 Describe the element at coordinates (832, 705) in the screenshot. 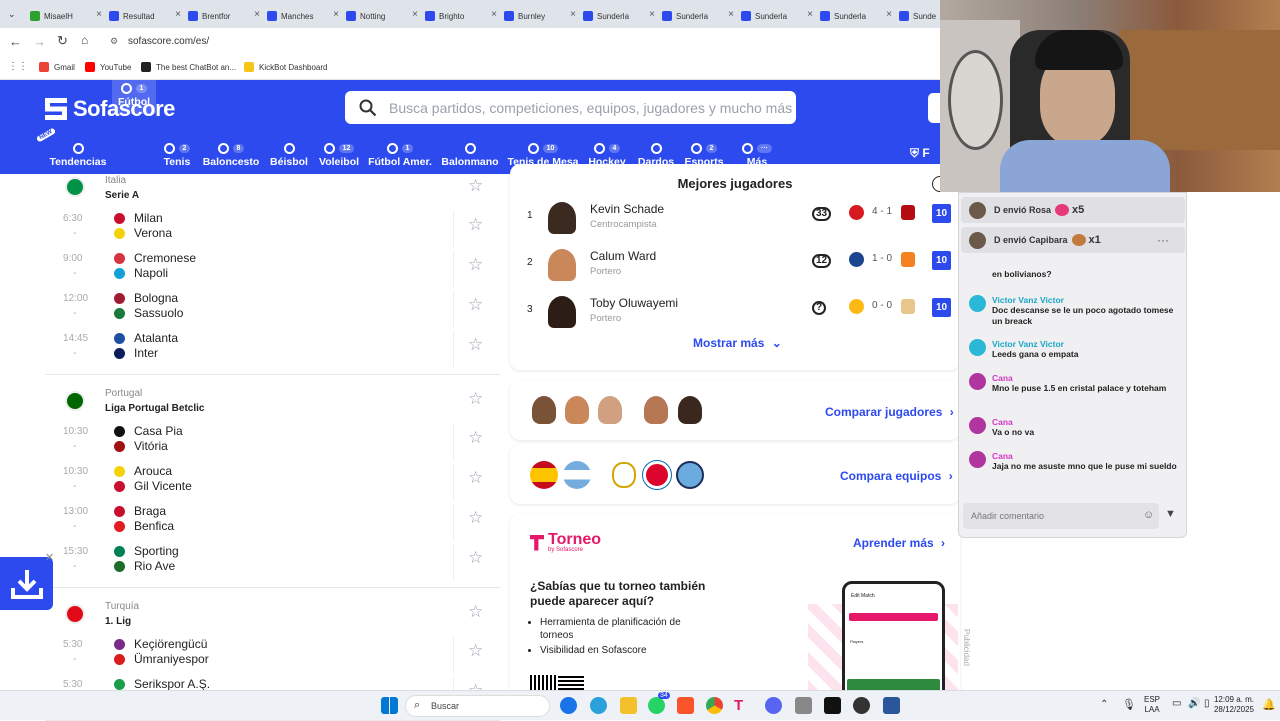

I see `tiktok-icon` at that location.